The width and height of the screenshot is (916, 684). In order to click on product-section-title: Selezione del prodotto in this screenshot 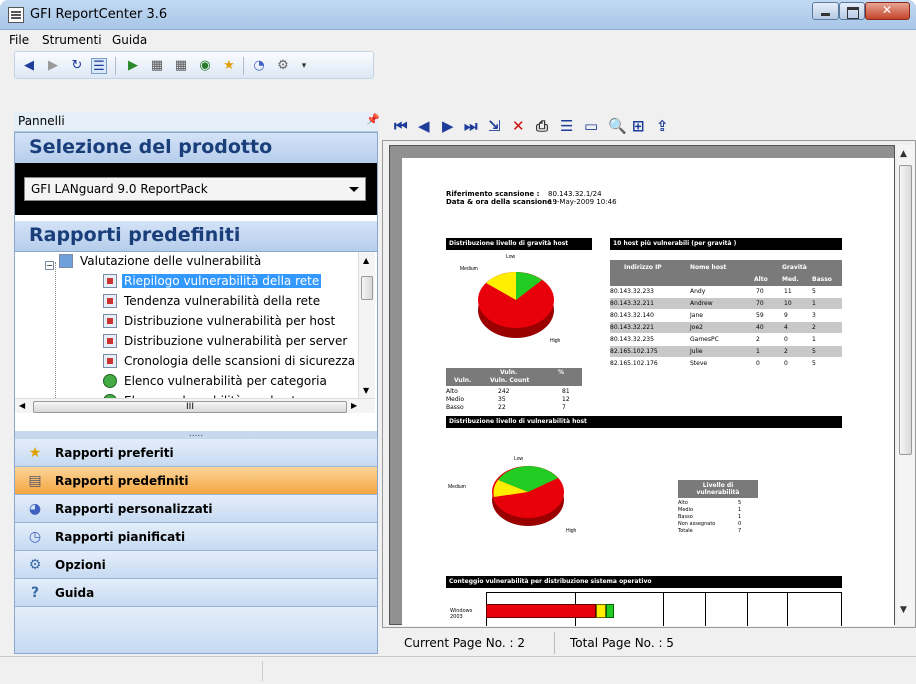, I will do `click(196, 148)`.